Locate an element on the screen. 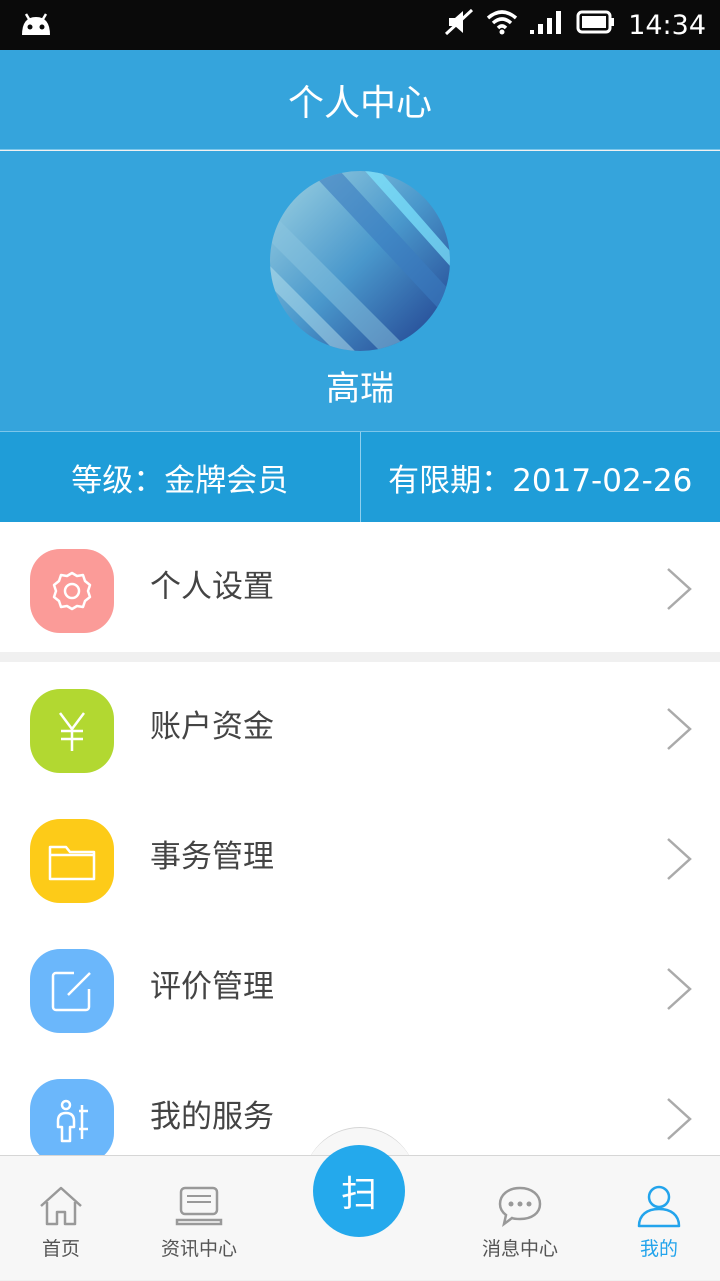  status-time: 14:34 is located at coordinates (667, 25).